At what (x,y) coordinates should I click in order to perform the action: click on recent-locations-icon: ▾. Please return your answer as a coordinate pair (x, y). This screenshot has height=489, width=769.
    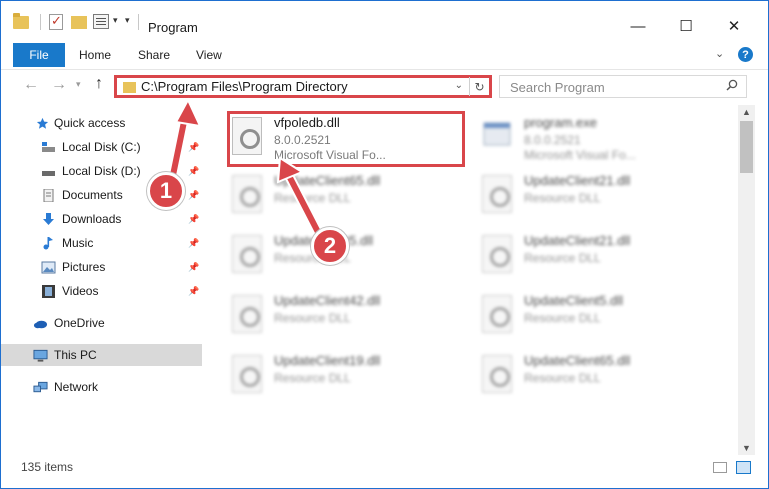
    Looking at the image, I should click on (78, 84).